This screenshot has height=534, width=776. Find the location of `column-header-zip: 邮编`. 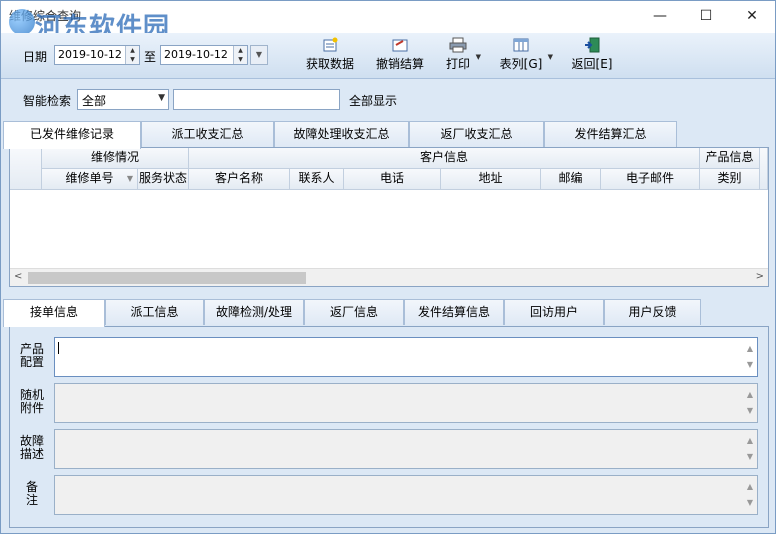

column-header-zip: 邮编 is located at coordinates (571, 179).